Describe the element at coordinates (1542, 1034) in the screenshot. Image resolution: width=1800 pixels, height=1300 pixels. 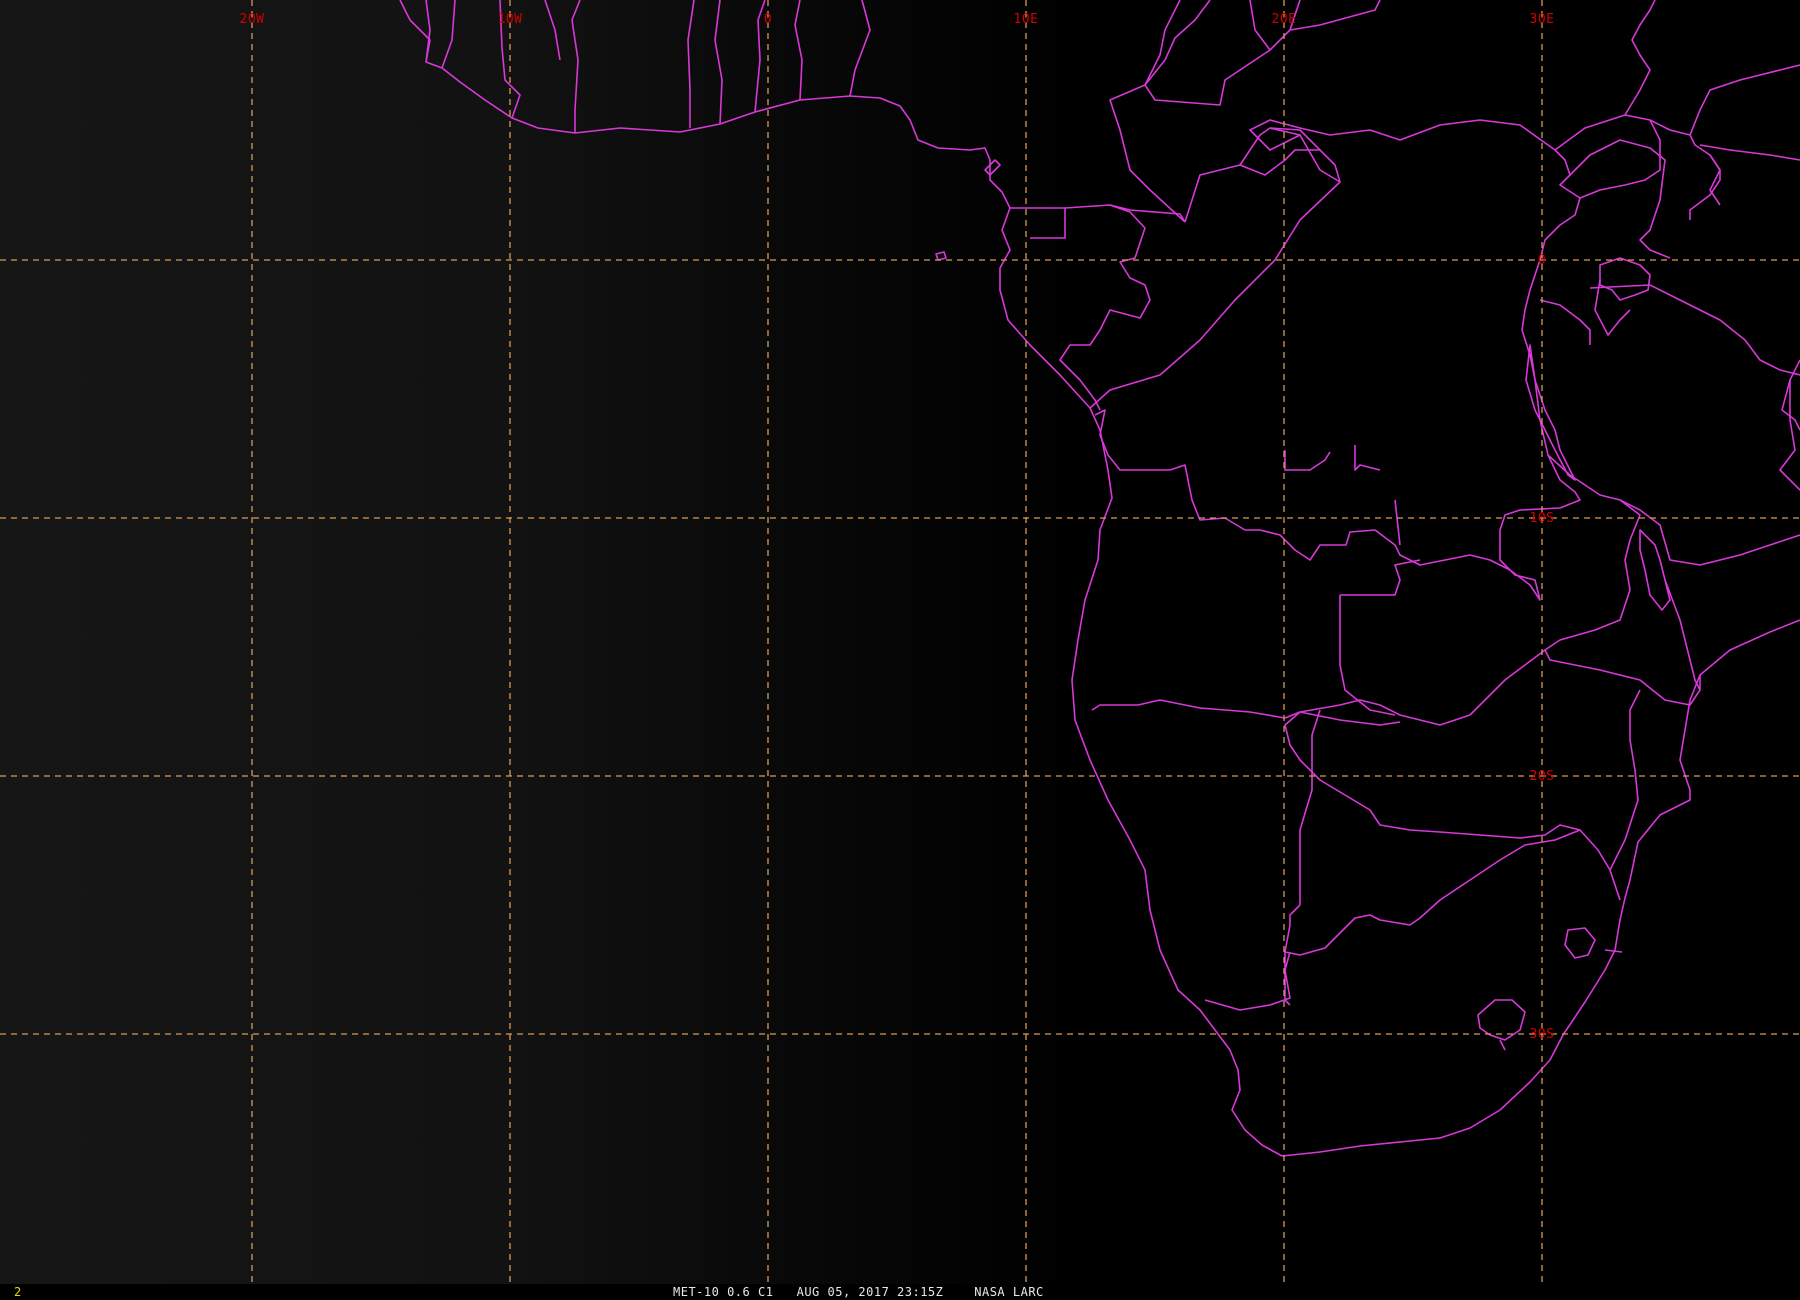
I see `latitude-label: 30S` at that location.